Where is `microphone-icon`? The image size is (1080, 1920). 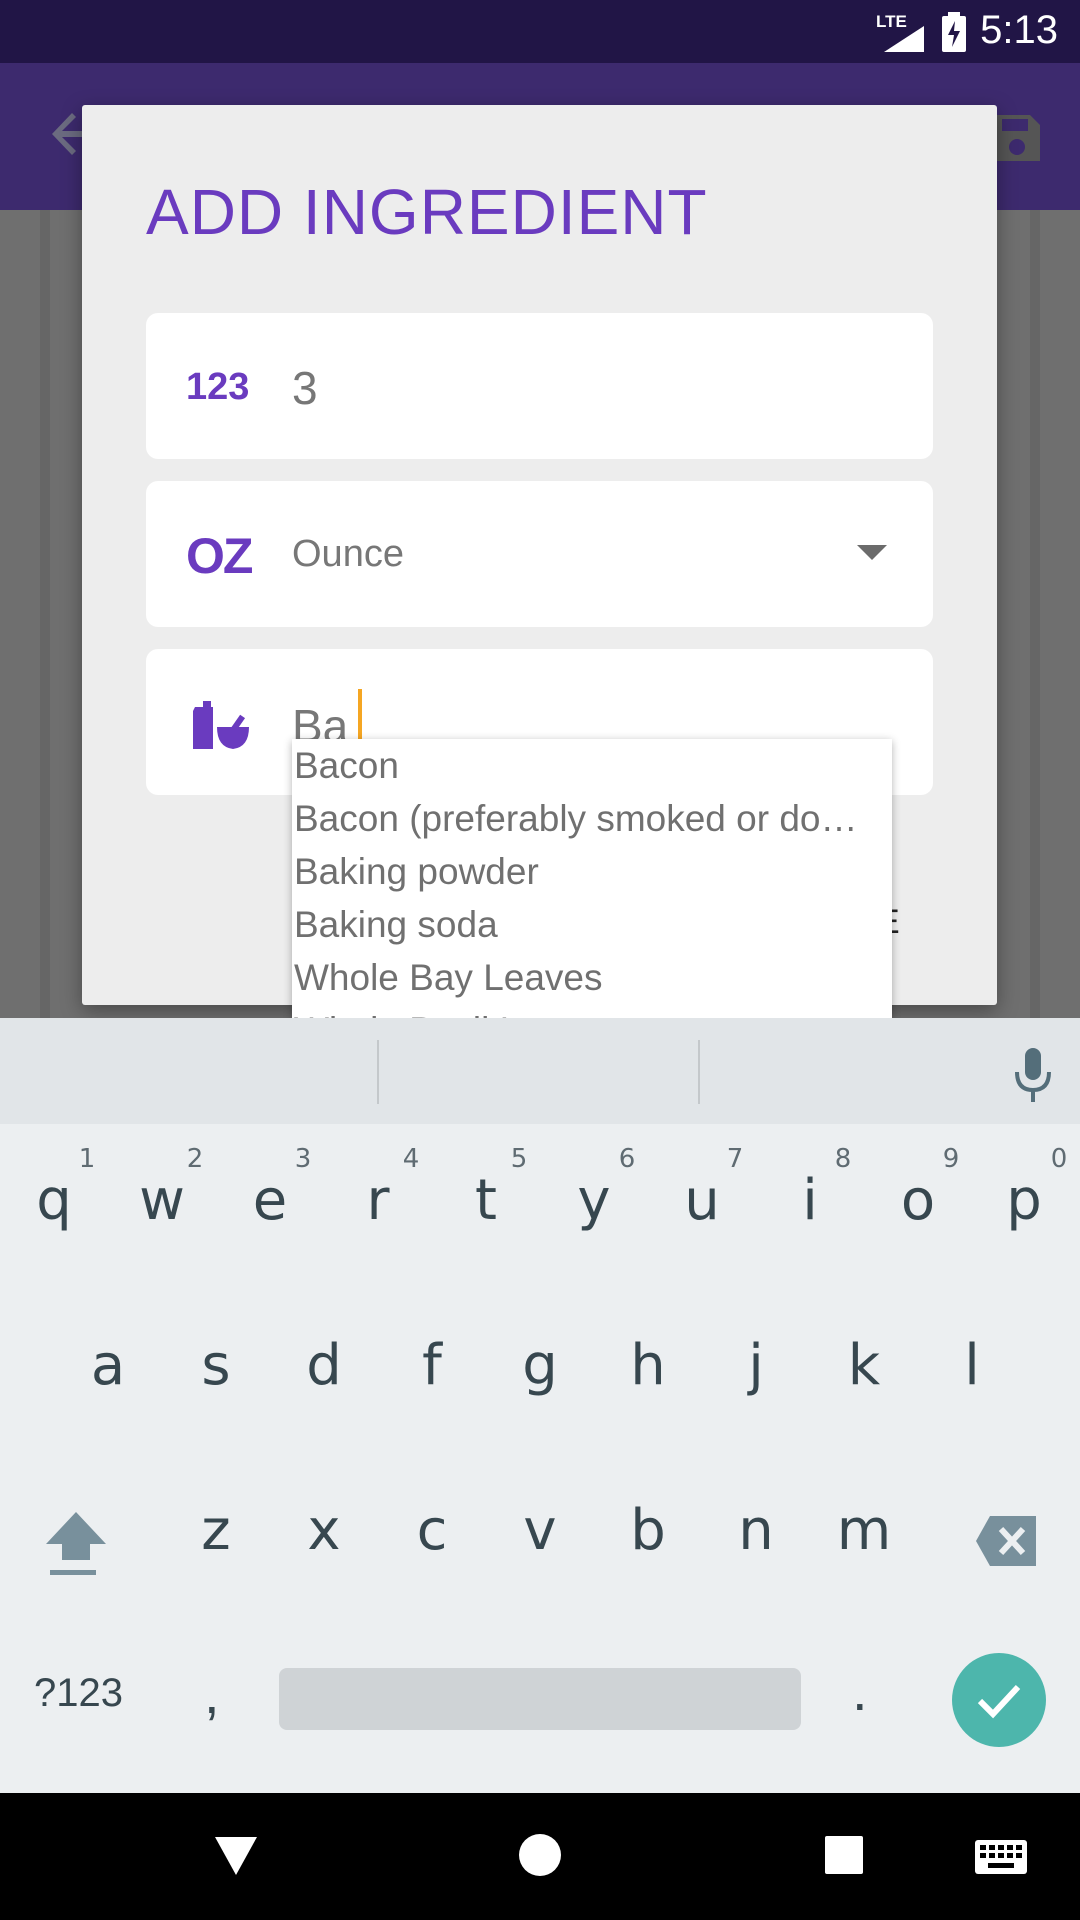
microphone-icon is located at coordinates (1033, 1076).